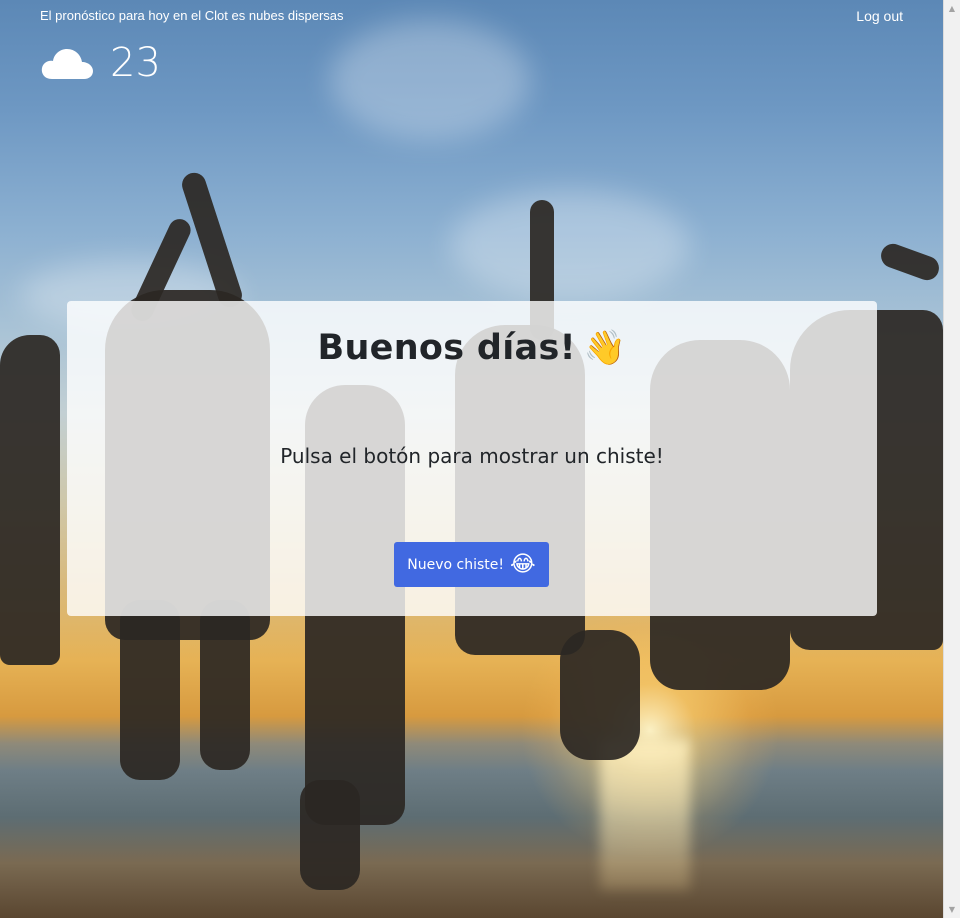 Image resolution: width=960 pixels, height=918 pixels. Describe the element at coordinates (455, 564) in the screenshot. I see `new-joke-button-label: Nuevo chiste!` at that location.